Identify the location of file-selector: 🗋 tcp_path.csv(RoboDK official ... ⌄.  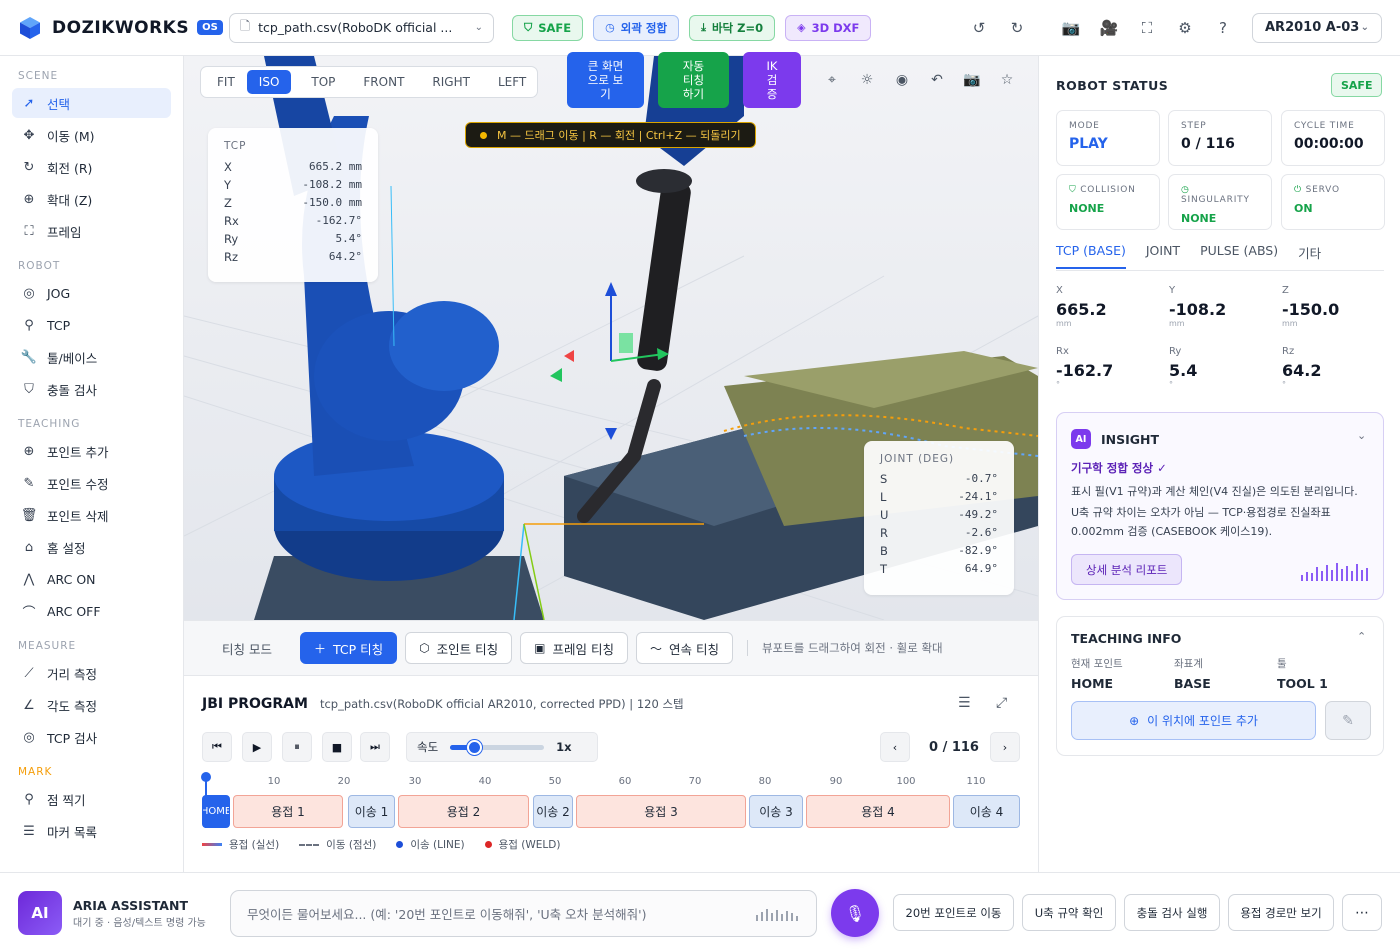
(361, 27).